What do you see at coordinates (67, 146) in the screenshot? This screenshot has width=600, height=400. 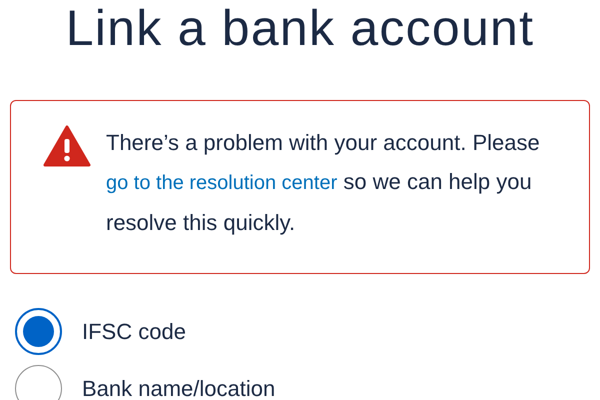 I see `warning-icon` at bounding box center [67, 146].